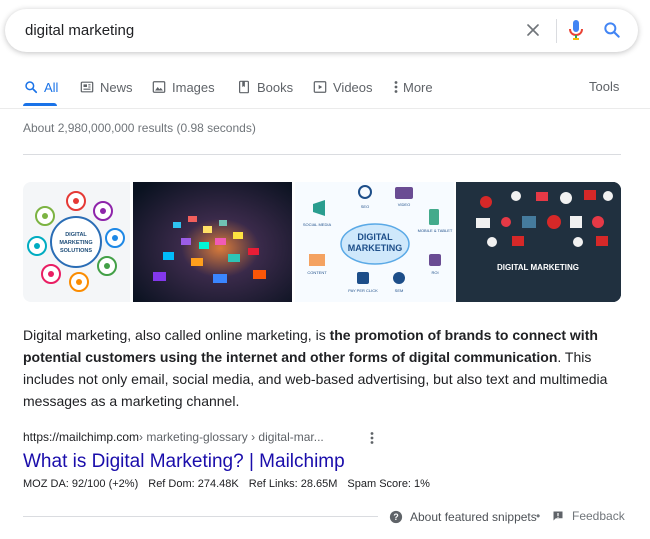 This screenshot has height=539, width=650. I want to click on image-result-digital-marketing-solutions: DIGITAL MARKETING SOLUTIONS, so click(76, 242).